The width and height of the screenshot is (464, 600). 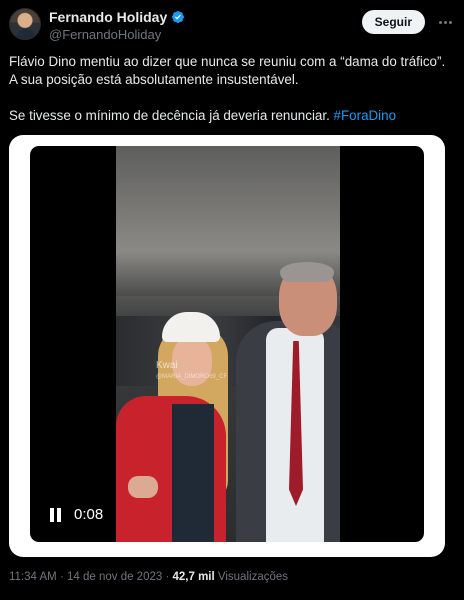 I want to click on author-name-row: Fernando Holiday, so click(x=117, y=17).